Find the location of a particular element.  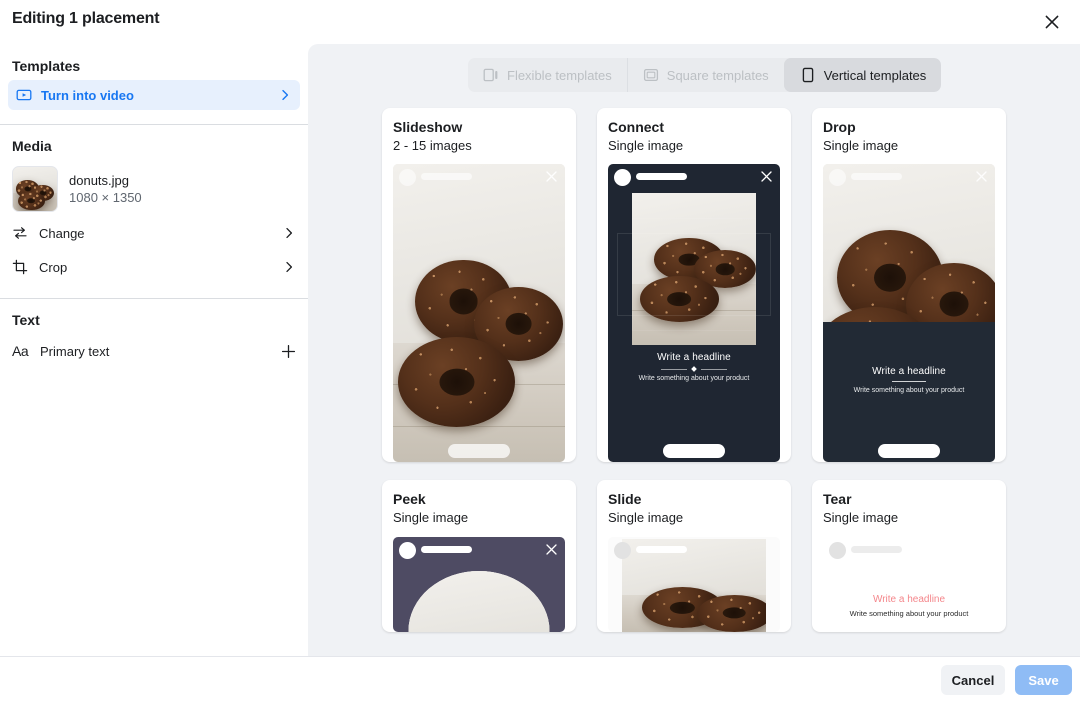

template-card-title: Slide is located at coordinates (625, 499).